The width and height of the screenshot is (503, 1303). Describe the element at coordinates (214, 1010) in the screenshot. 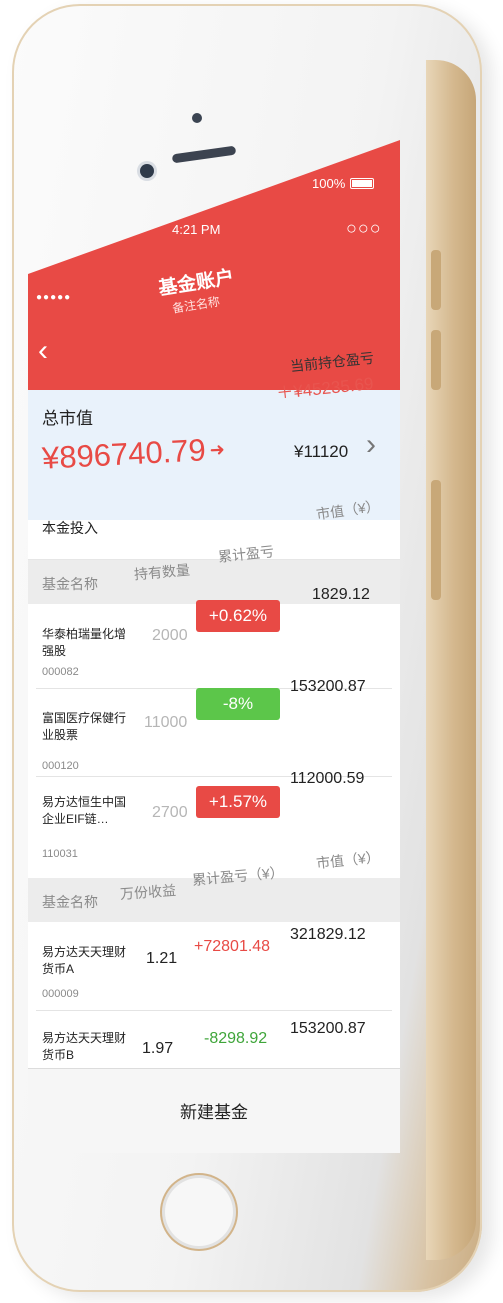

I see `row-divider` at that location.